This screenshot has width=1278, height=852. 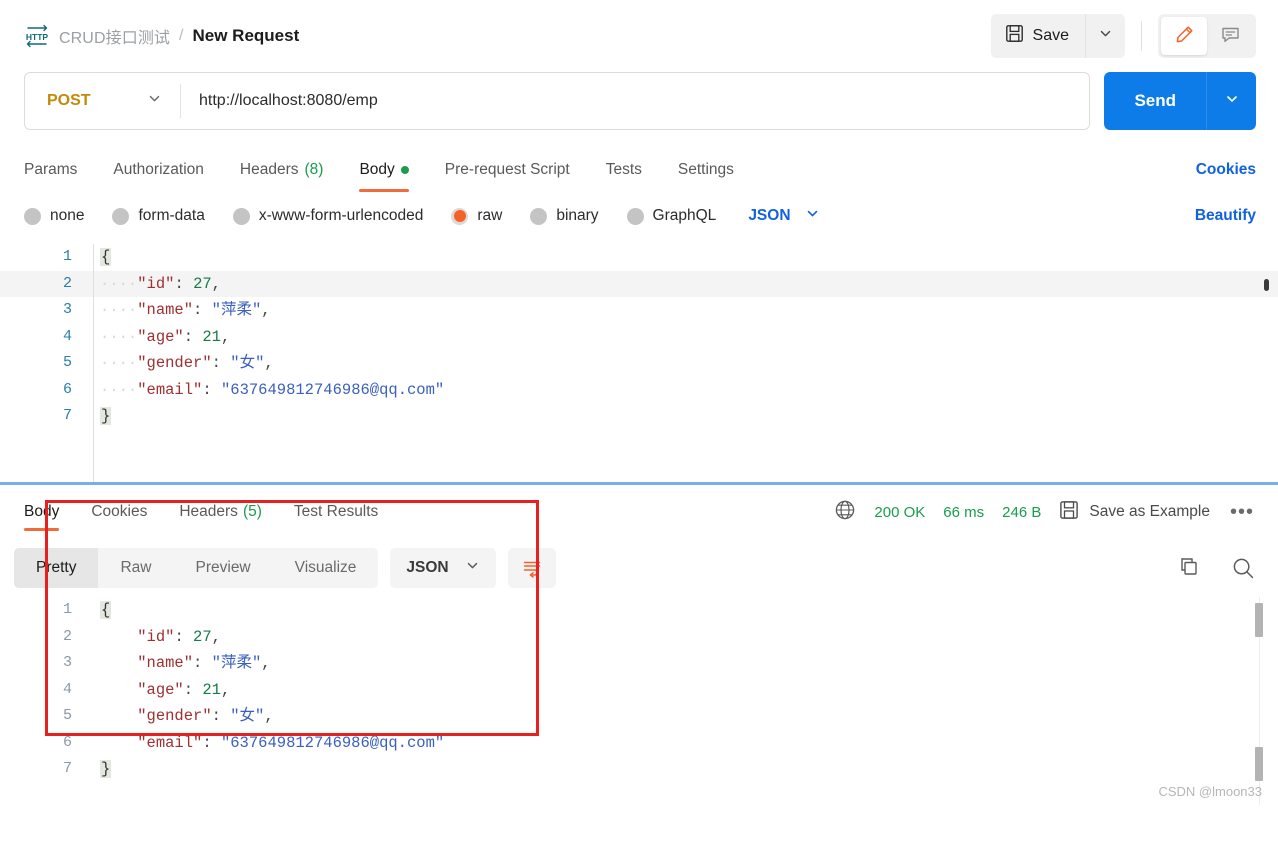 I want to click on response-toolbar: Pretty Raw Preview Visualize JSON, so click(x=639, y=568).